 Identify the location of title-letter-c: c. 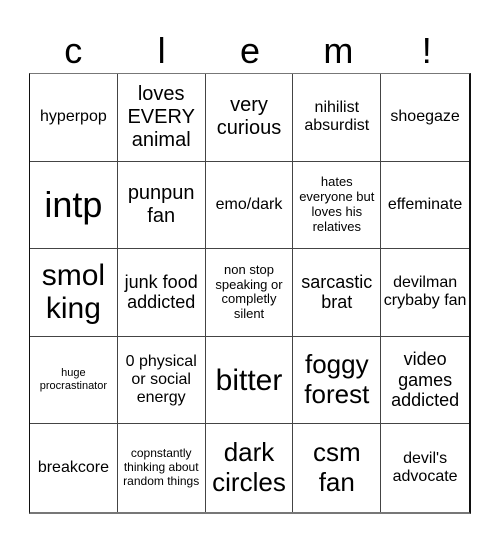
(73, 50).